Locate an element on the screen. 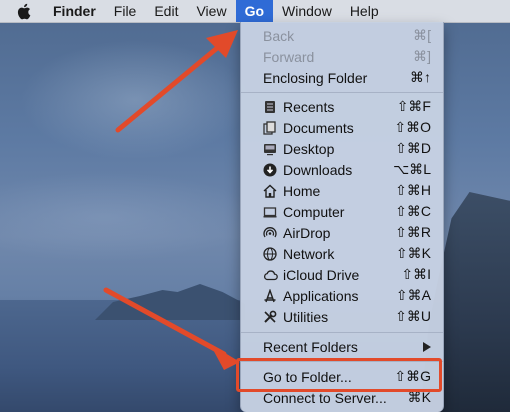 Image resolution: width=510 pixels, height=412 pixels. annotation-arrow-to-go-menu is located at coordinates (176, 81).